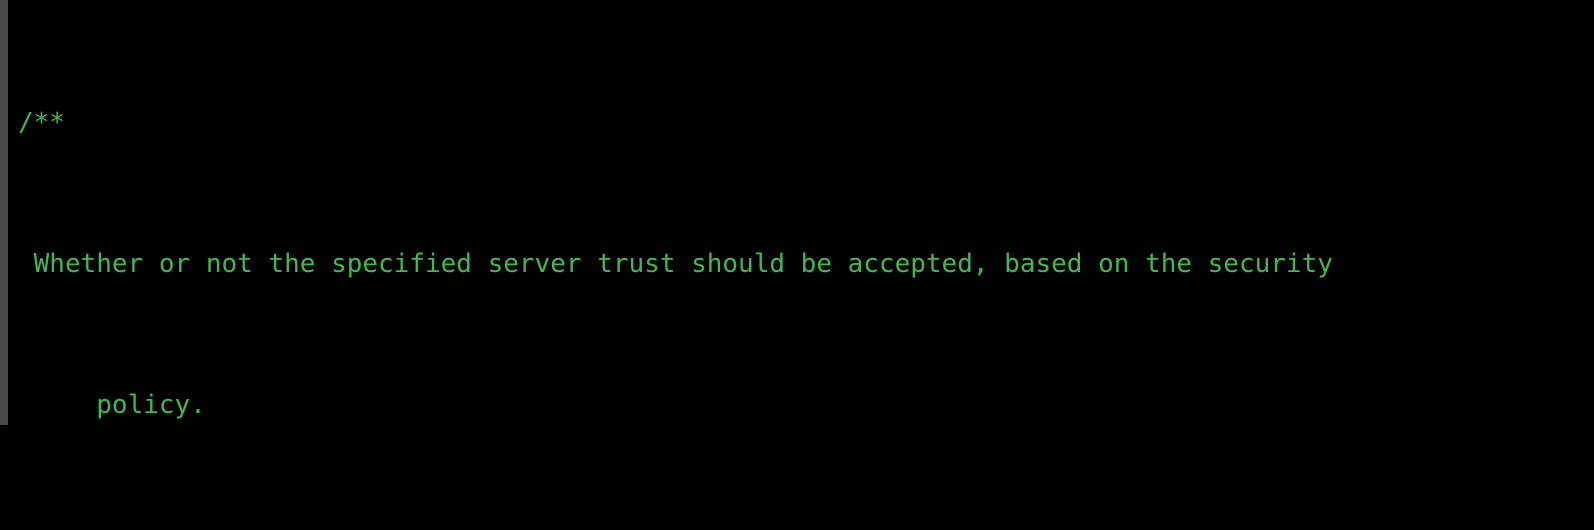 The height and width of the screenshot is (530, 1594). I want to click on scroll-track-strip, so click(4, 212).